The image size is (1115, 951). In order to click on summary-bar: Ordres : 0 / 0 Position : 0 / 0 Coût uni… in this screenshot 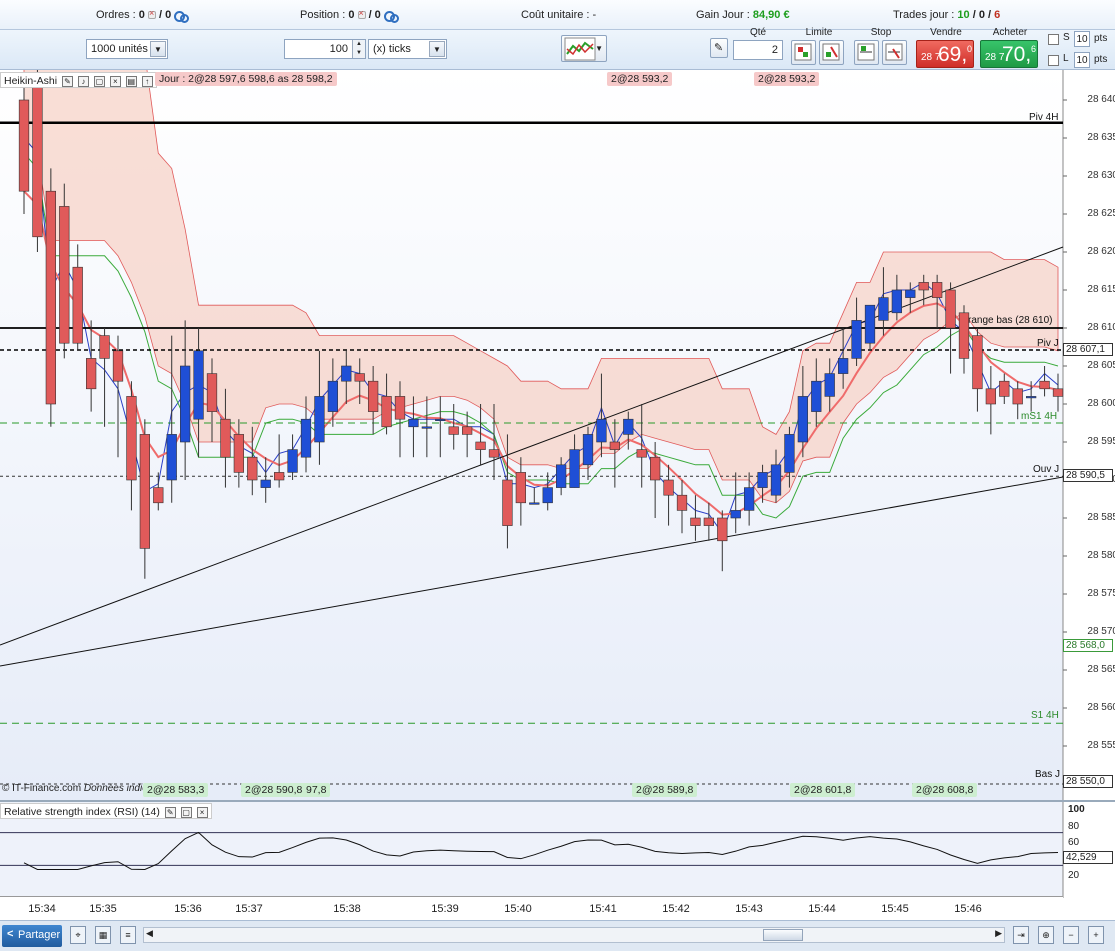, I will do `click(557, 15)`.